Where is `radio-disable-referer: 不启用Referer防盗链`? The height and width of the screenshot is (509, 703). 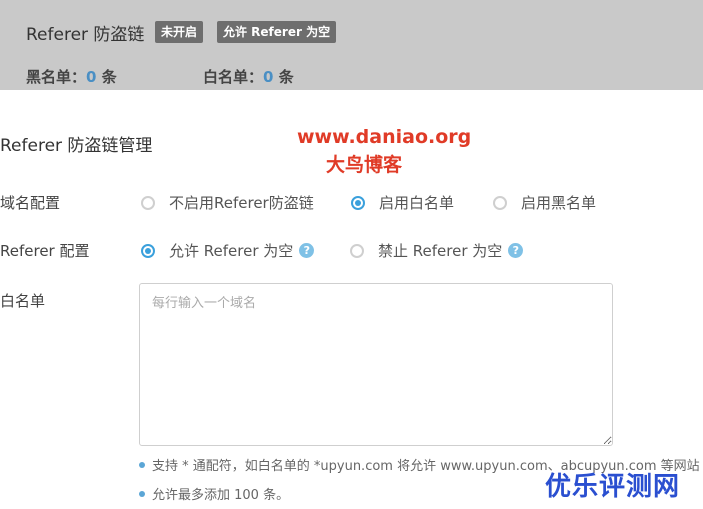
radio-disable-referer: 不启用Referer防盗链 is located at coordinates (227, 202).